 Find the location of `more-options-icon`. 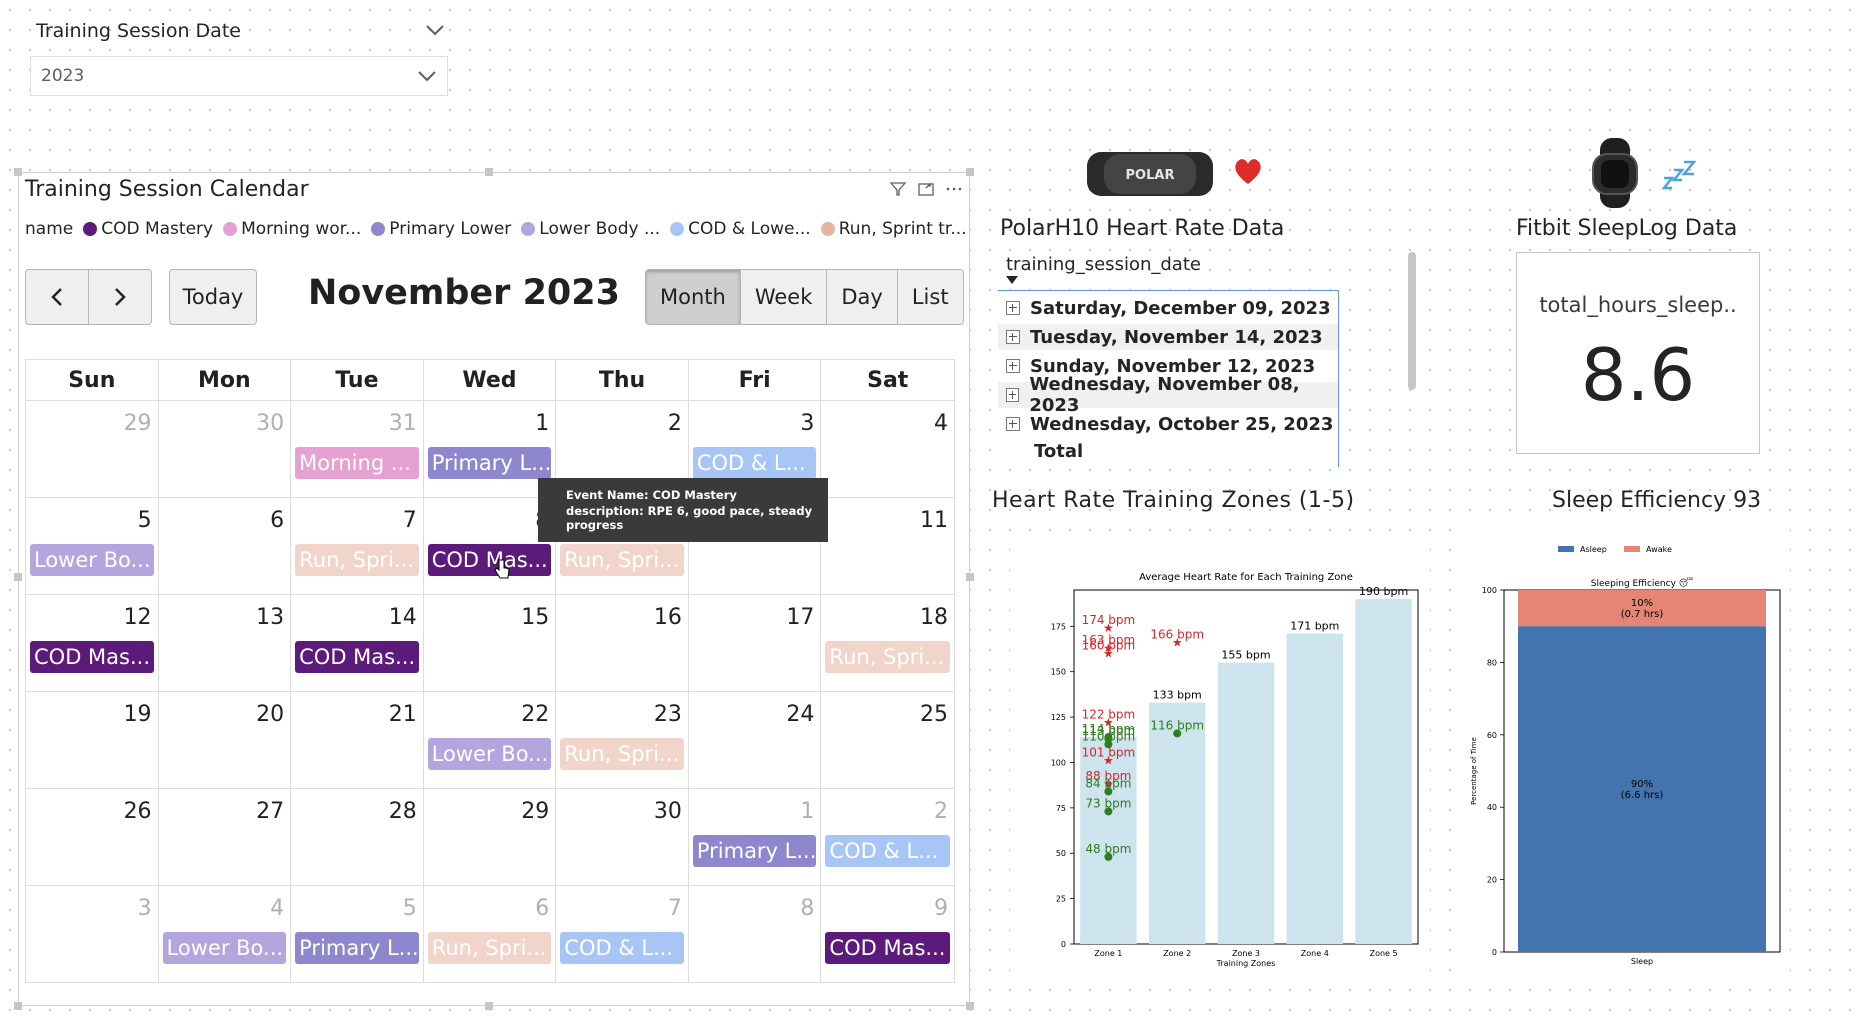

more-options-icon is located at coordinates (954, 189).